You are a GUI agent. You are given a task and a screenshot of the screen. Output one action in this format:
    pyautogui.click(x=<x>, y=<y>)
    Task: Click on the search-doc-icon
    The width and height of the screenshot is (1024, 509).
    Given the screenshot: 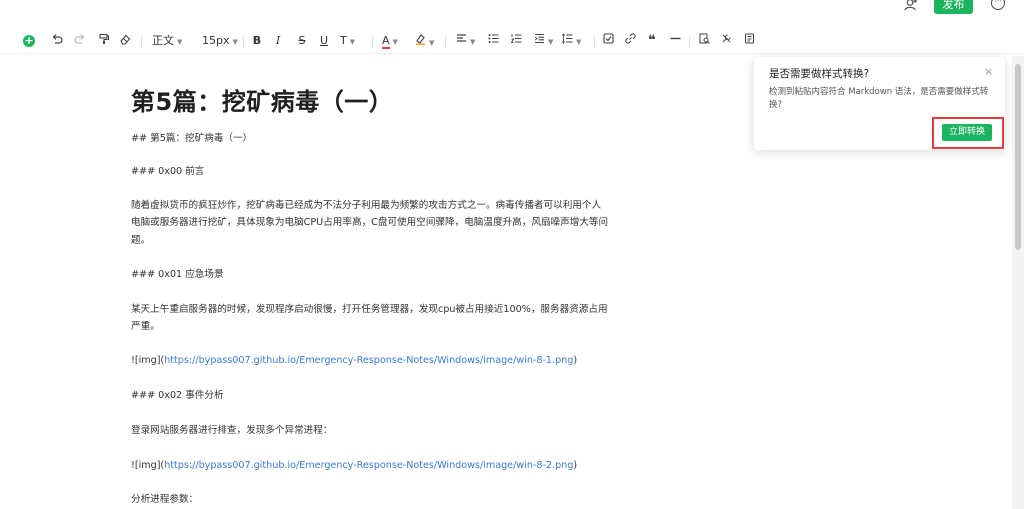 What is the action you would take?
    pyautogui.click(x=704, y=41)
    